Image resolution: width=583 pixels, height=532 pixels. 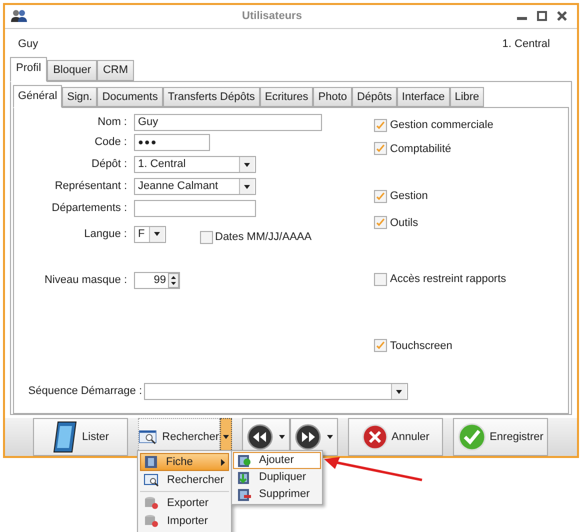 What do you see at coordinates (421, 149) in the screenshot?
I see `checkbox-label: Comptabilité` at bounding box center [421, 149].